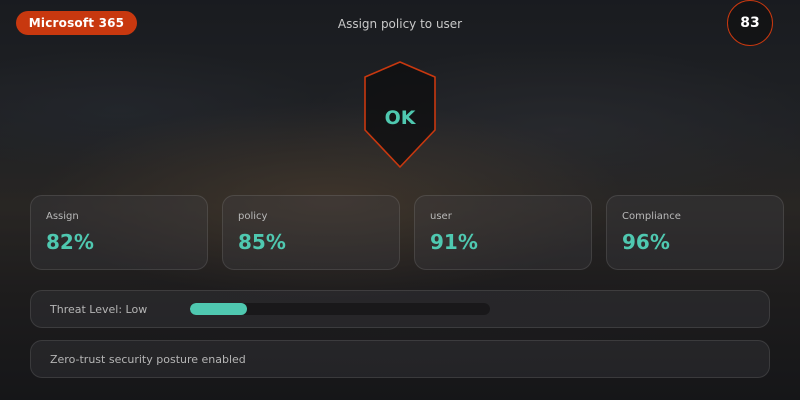 The width and height of the screenshot is (800, 400). What do you see at coordinates (400, 118) in the screenshot?
I see `shield-status-label: OK` at bounding box center [400, 118].